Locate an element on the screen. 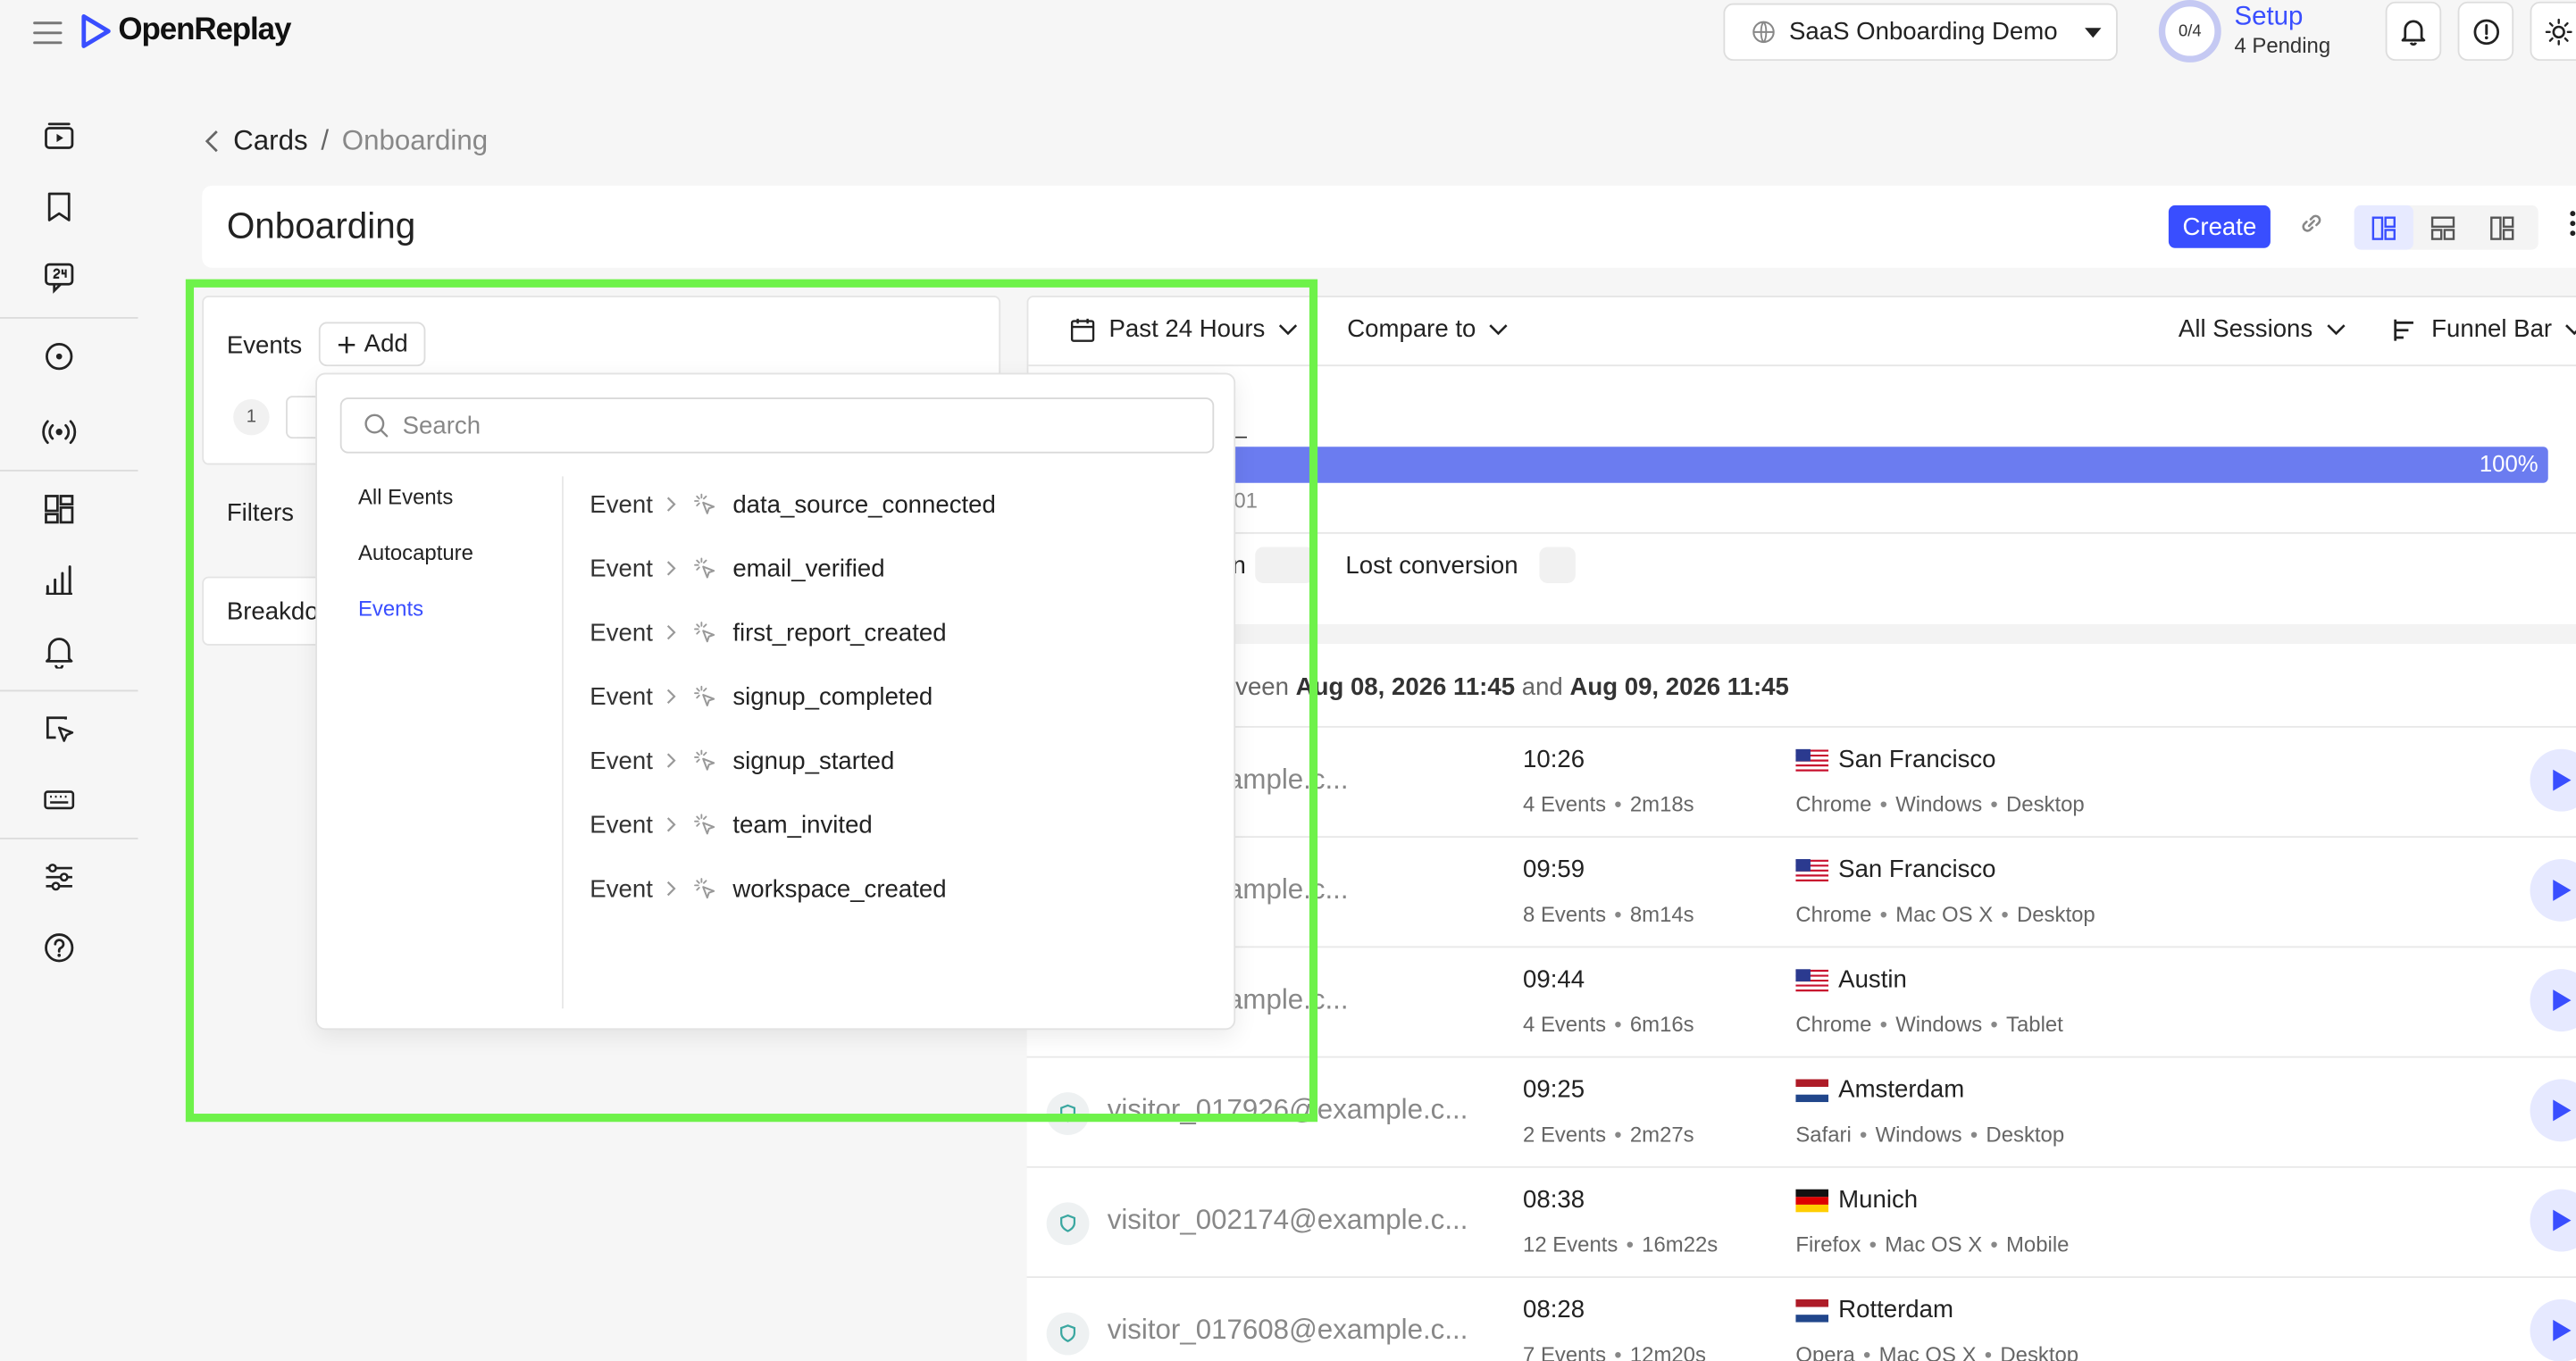 This screenshot has height=1361, width=2576. session-device: Desktop is located at coordinates (2056, 914).